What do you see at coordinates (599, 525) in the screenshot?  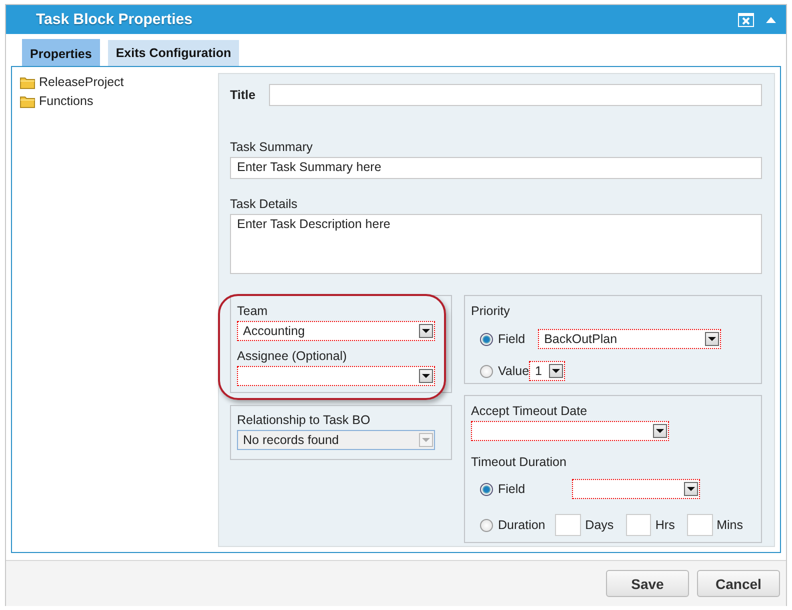 I see `unit-label: Days` at bounding box center [599, 525].